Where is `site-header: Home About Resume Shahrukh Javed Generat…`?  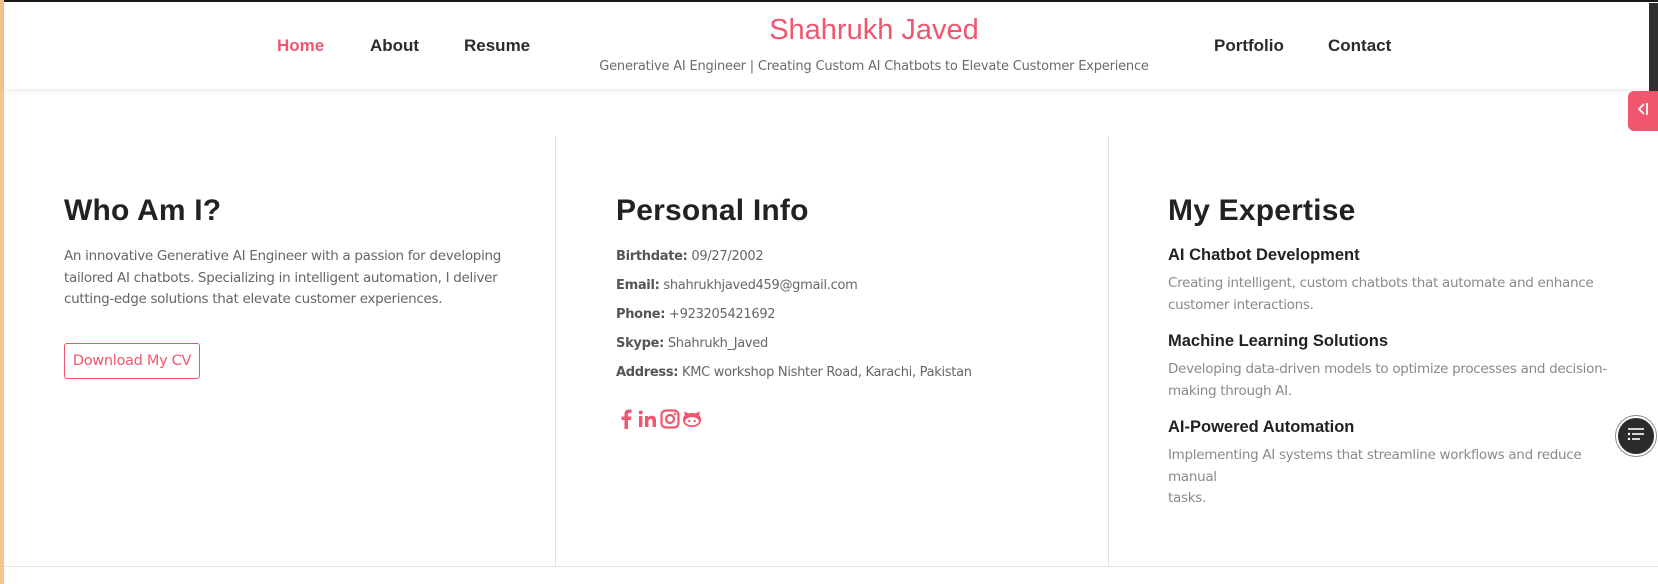
site-header: Home About Resume Shahrukh Javed Generat… is located at coordinates (831, 45).